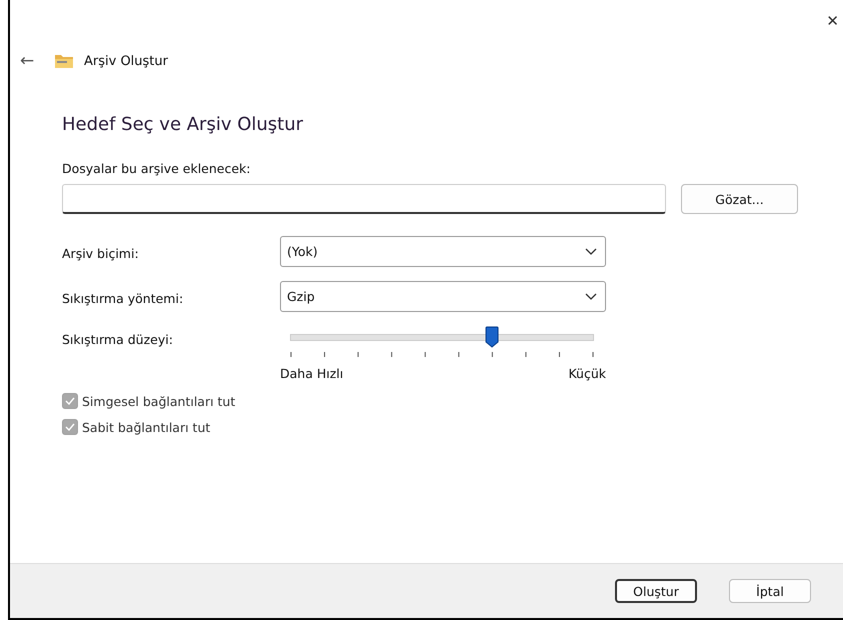 The height and width of the screenshot is (620, 843). I want to click on dialog-button: Oluştur, so click(656, 591).